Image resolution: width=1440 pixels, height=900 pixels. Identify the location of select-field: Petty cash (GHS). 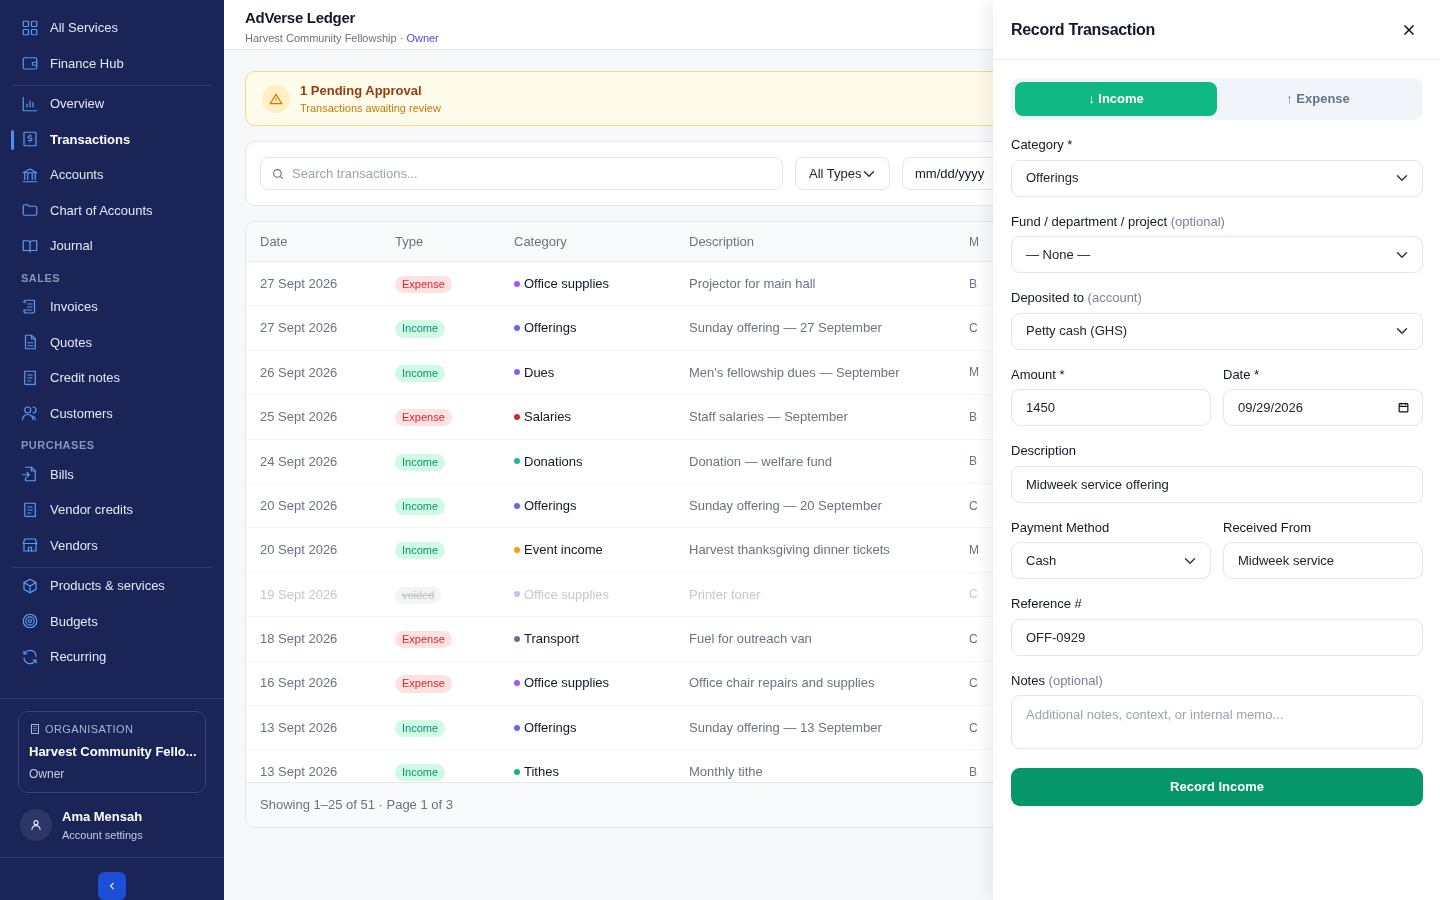
(1217, 331).